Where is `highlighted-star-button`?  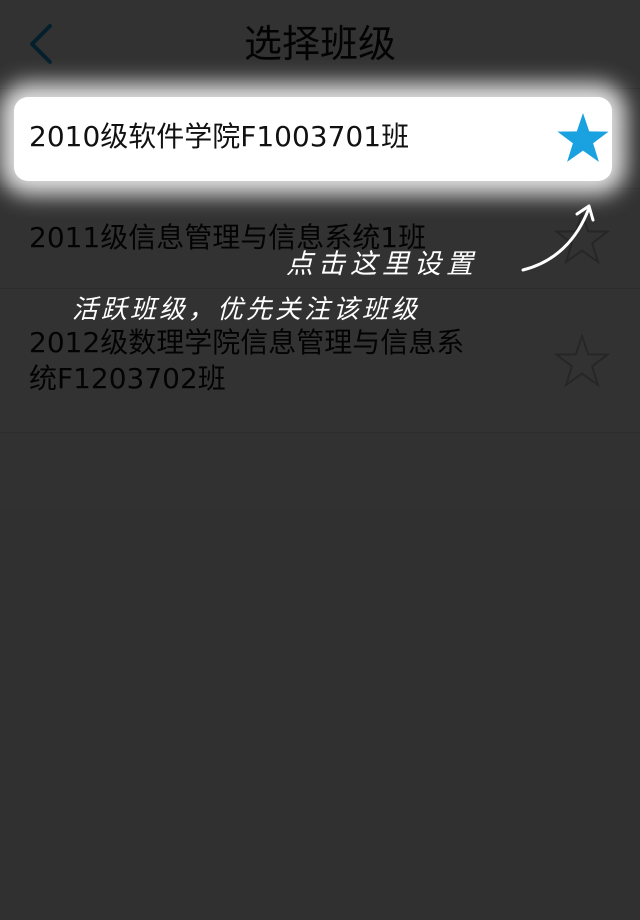 highlighted-star-button is located at coordinates (583, 139).